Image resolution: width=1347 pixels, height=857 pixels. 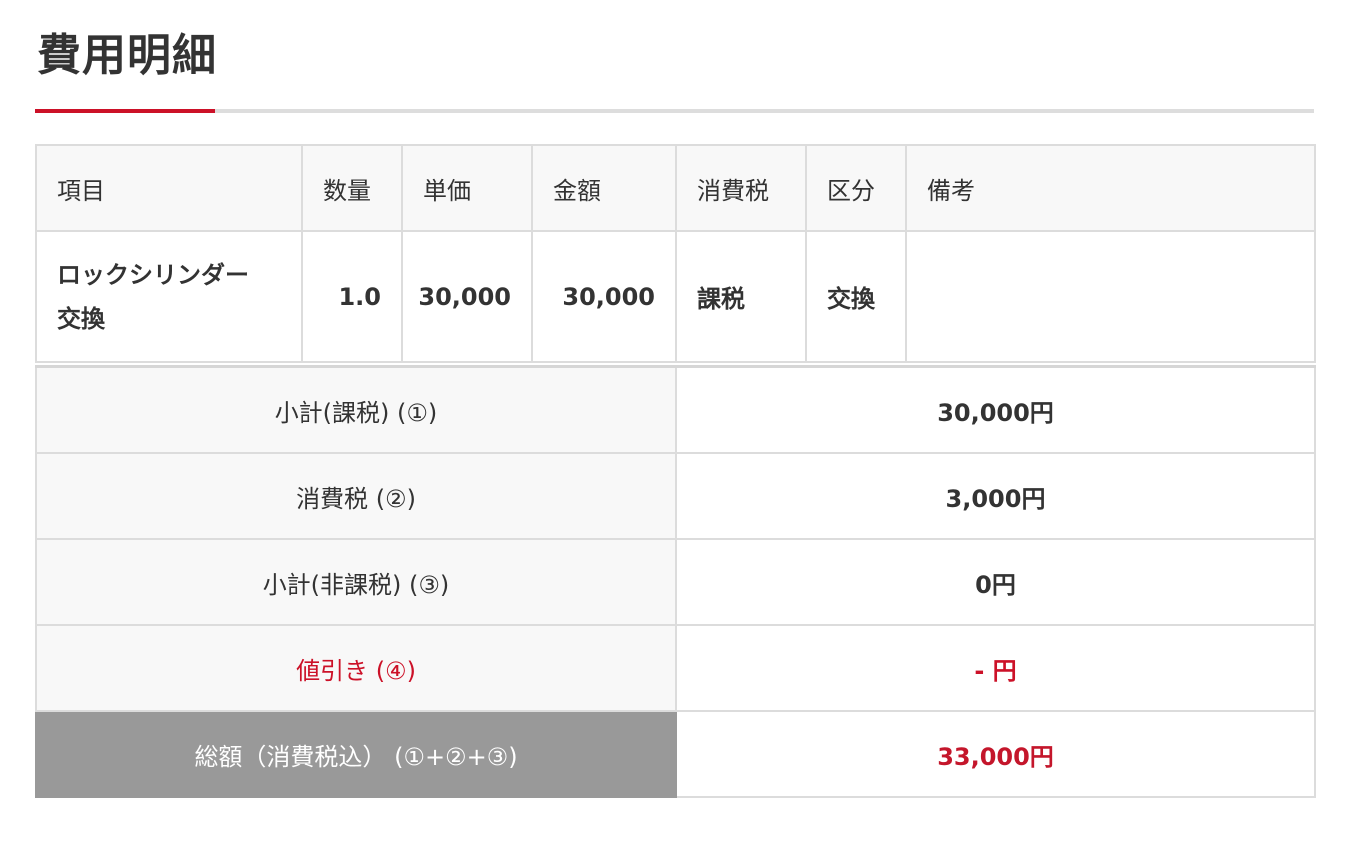 I want to click on discount-row: 値引き (④) - 円, so click(x=675, y=668).